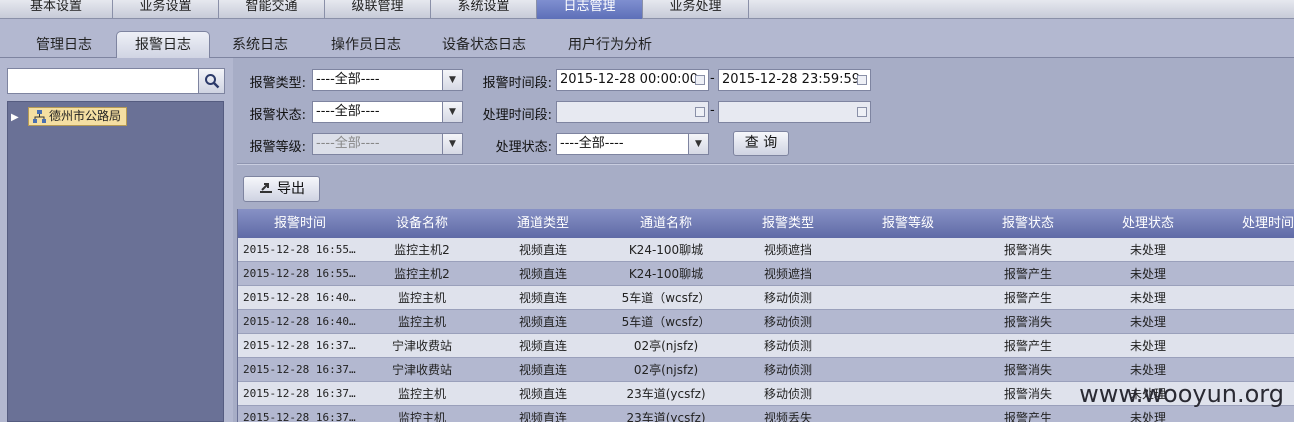 The height and width of the screenshot is (422, 1294). I want to click on column-header: 处理状态, so click(1148, 223).